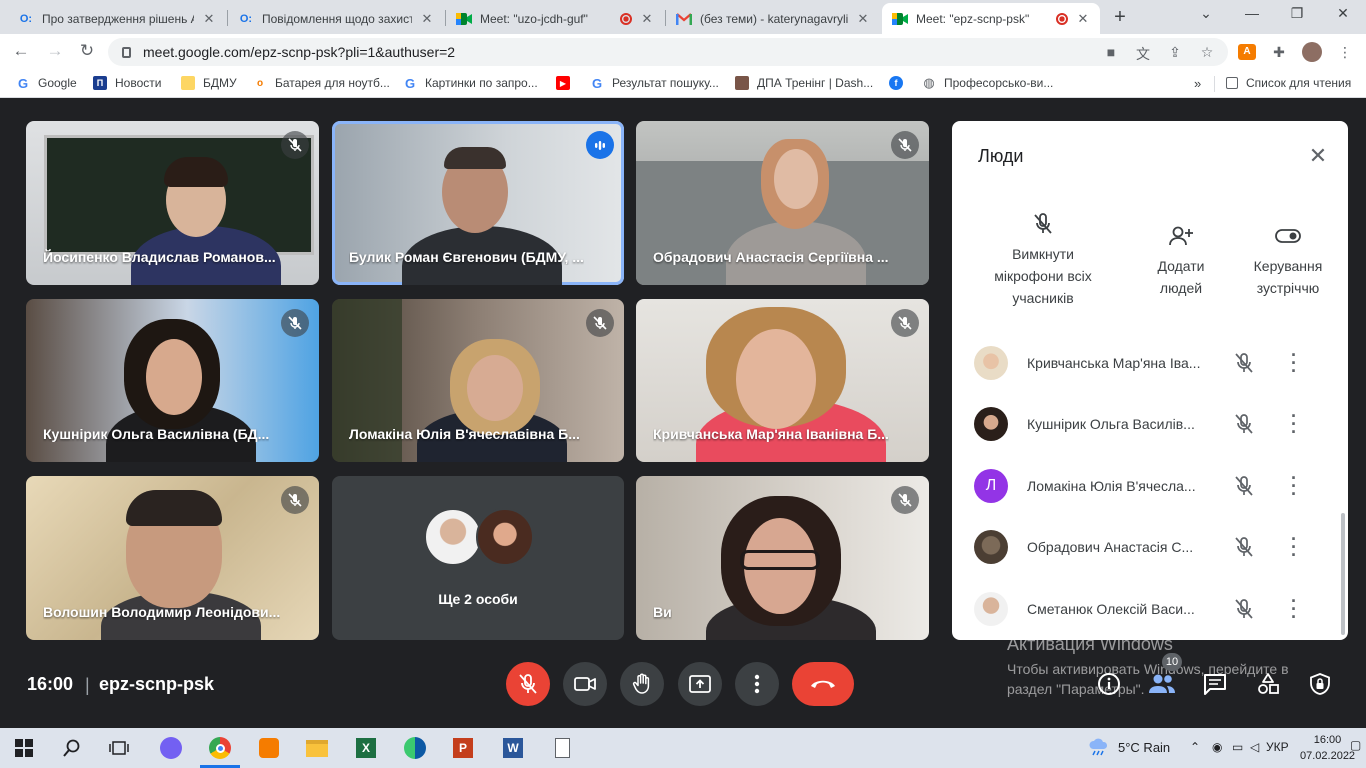 The image size is (1366, 768). What do you see at coordinates (1148, 424) in the screenshot?
I see `participant-list-item: Кушнірик Ольга Василів... · · ·` at bounding box center [1148, 424].